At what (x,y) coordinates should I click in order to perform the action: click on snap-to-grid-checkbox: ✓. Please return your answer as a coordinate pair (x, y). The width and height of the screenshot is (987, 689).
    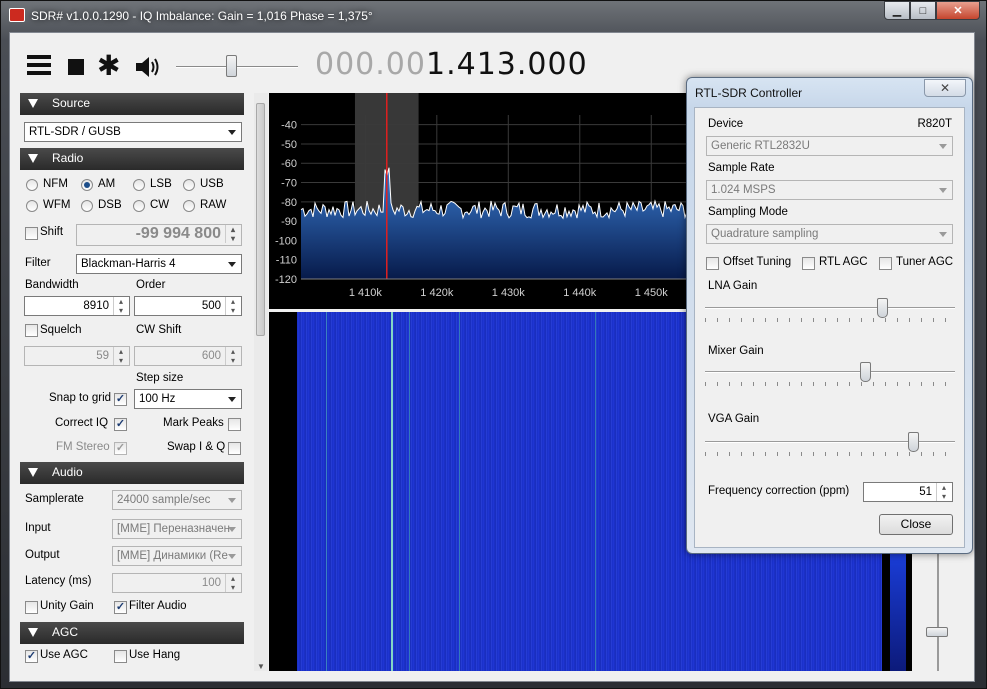
    Looking at the image, I should click on (120, 399).